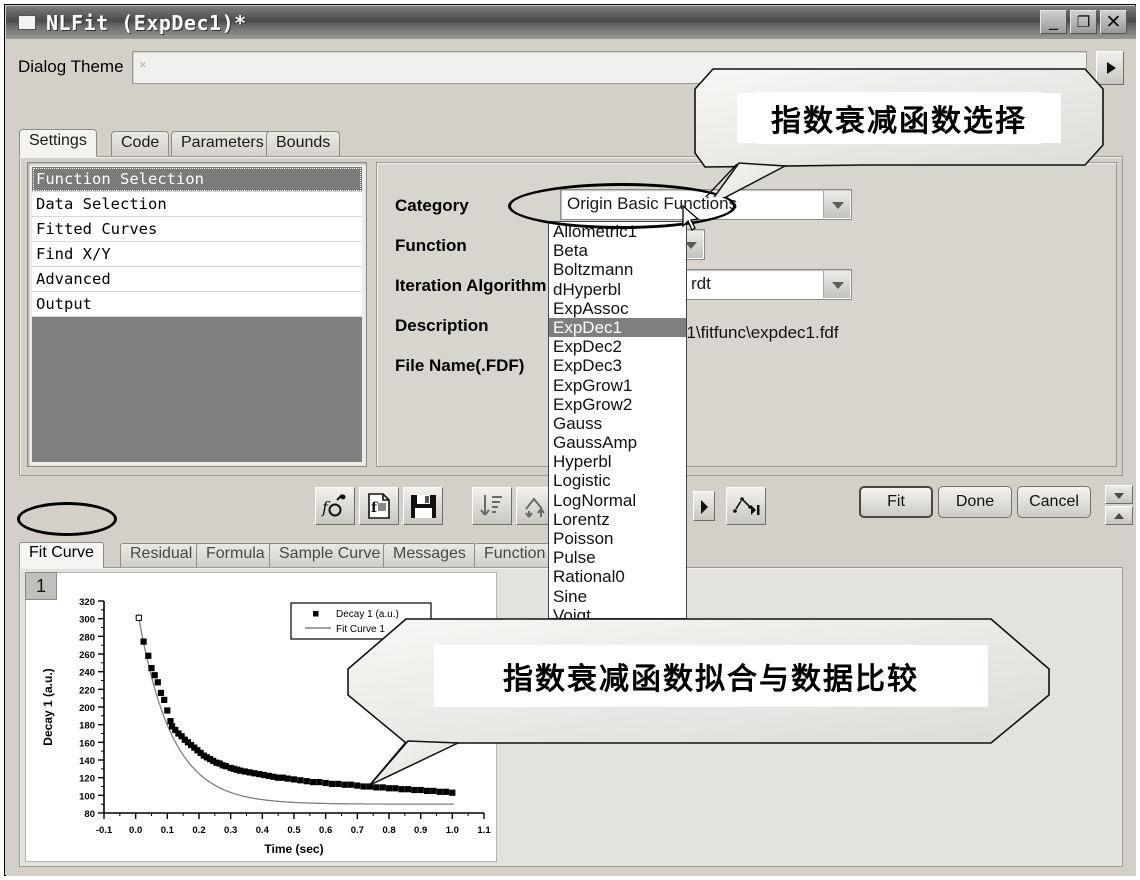 This screenshot has width=1140, height=880. I want to click on minimize-icon: _, so click(1053, 20).